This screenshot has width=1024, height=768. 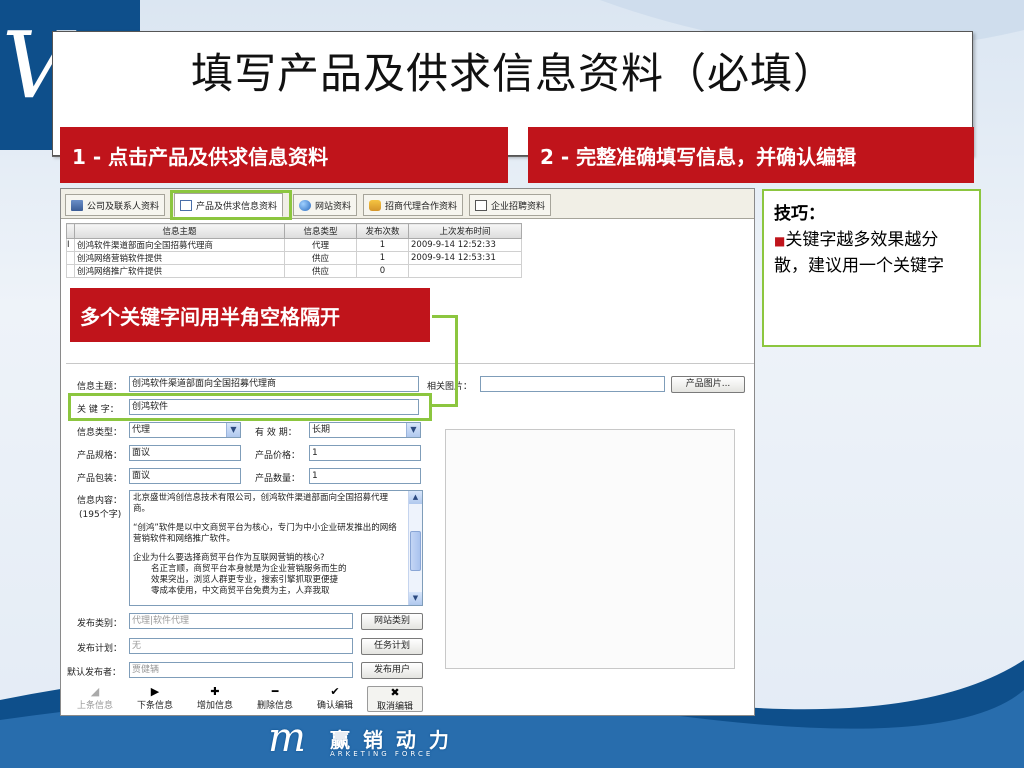 I want to click on content-paragraph: 零成本使用，中文商贸平台免费为主，人弃我取, so click(x=240, y=591).